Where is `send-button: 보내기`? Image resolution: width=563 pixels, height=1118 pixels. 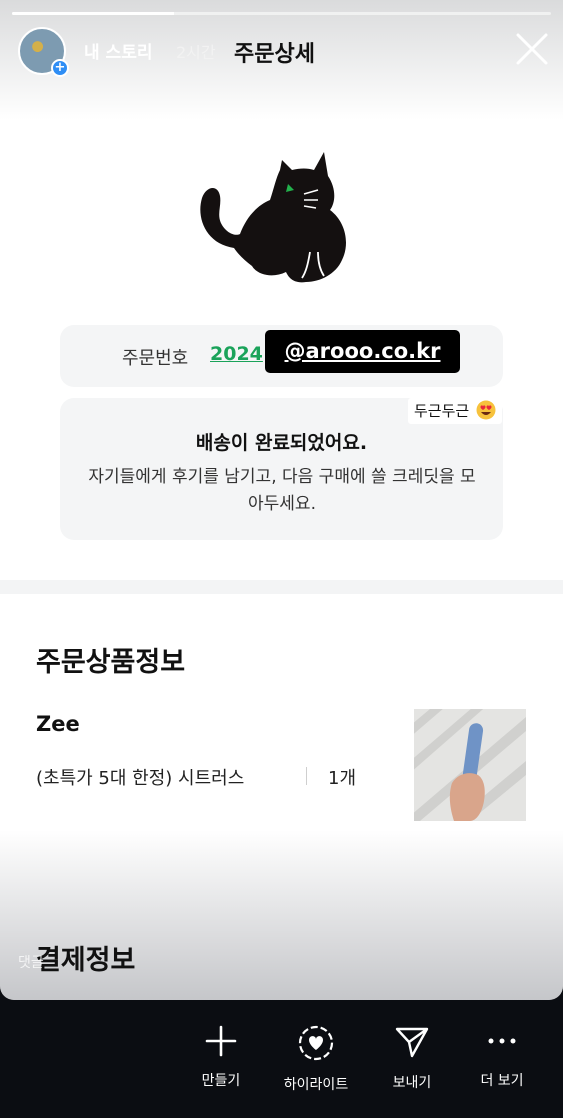
send-button: 보내기 is located at coordinates (412, 1058).